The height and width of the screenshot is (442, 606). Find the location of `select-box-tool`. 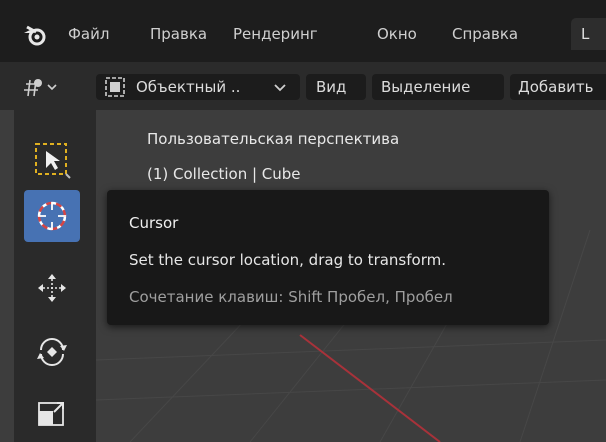

select-box-tool is located at coordinates (52, 160).